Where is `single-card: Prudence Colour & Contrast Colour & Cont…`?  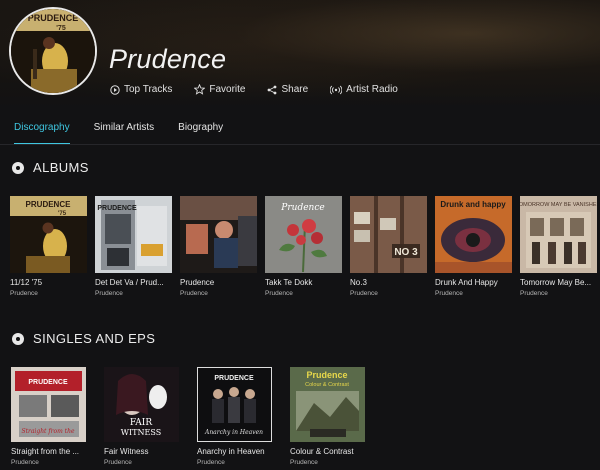
single-card: Prudence Colour & Contrast Colour & Cont… is located at coordinates (327, 416).